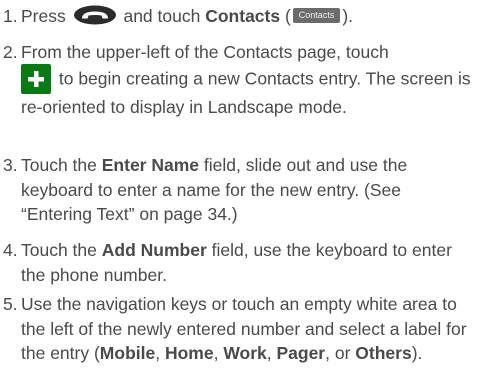  I want to click on others-label: Others, so click(383, 353).